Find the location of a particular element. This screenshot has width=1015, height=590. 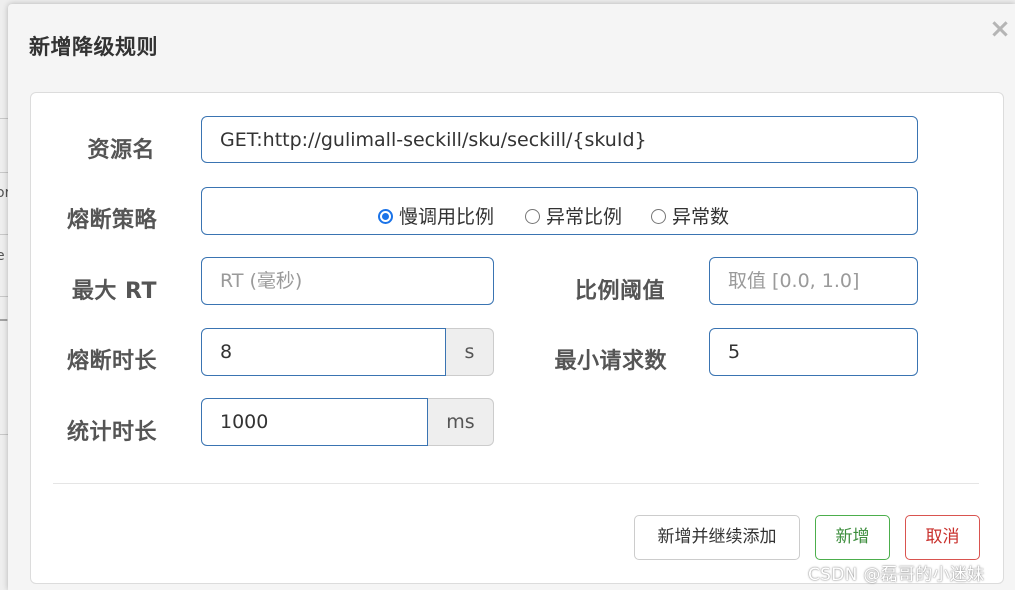

radio-error-ratio: 异常比例 is located at coordinates (573, 215).